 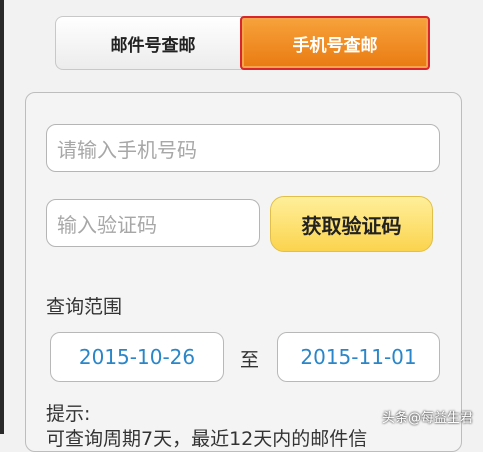 What do you see at coordinates (351, 224) in the screenshot?
I see `get-verification-code-button: 获取验证码` at bounding box center [351, 224].